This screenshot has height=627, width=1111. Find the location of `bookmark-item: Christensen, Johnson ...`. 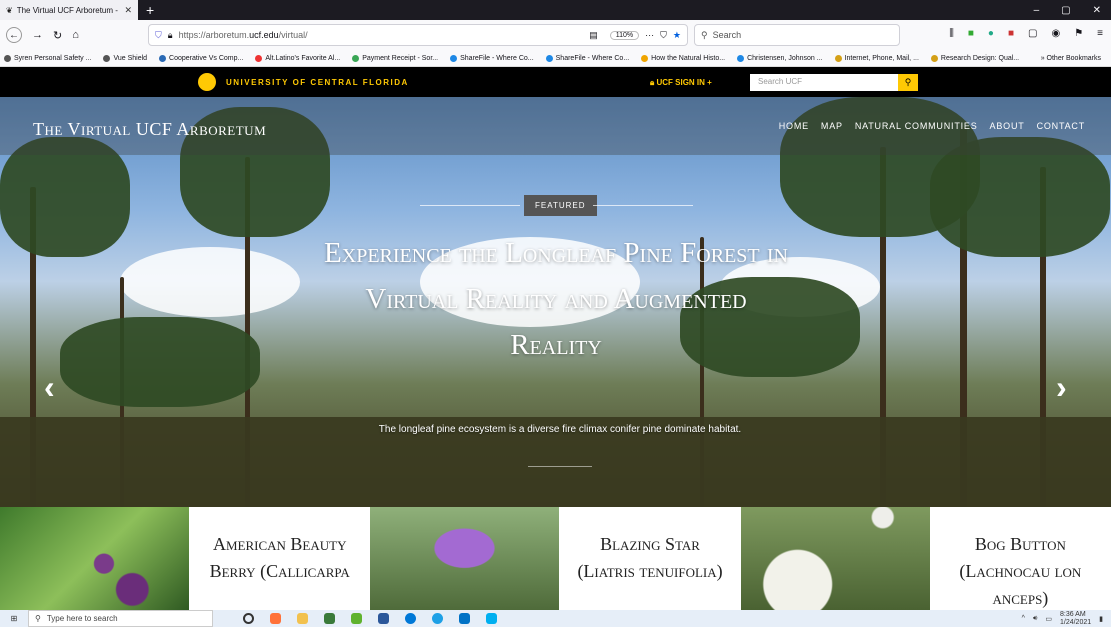

bookmark-item: Christensen, Johnson ... is located at coordinates (780, 58).